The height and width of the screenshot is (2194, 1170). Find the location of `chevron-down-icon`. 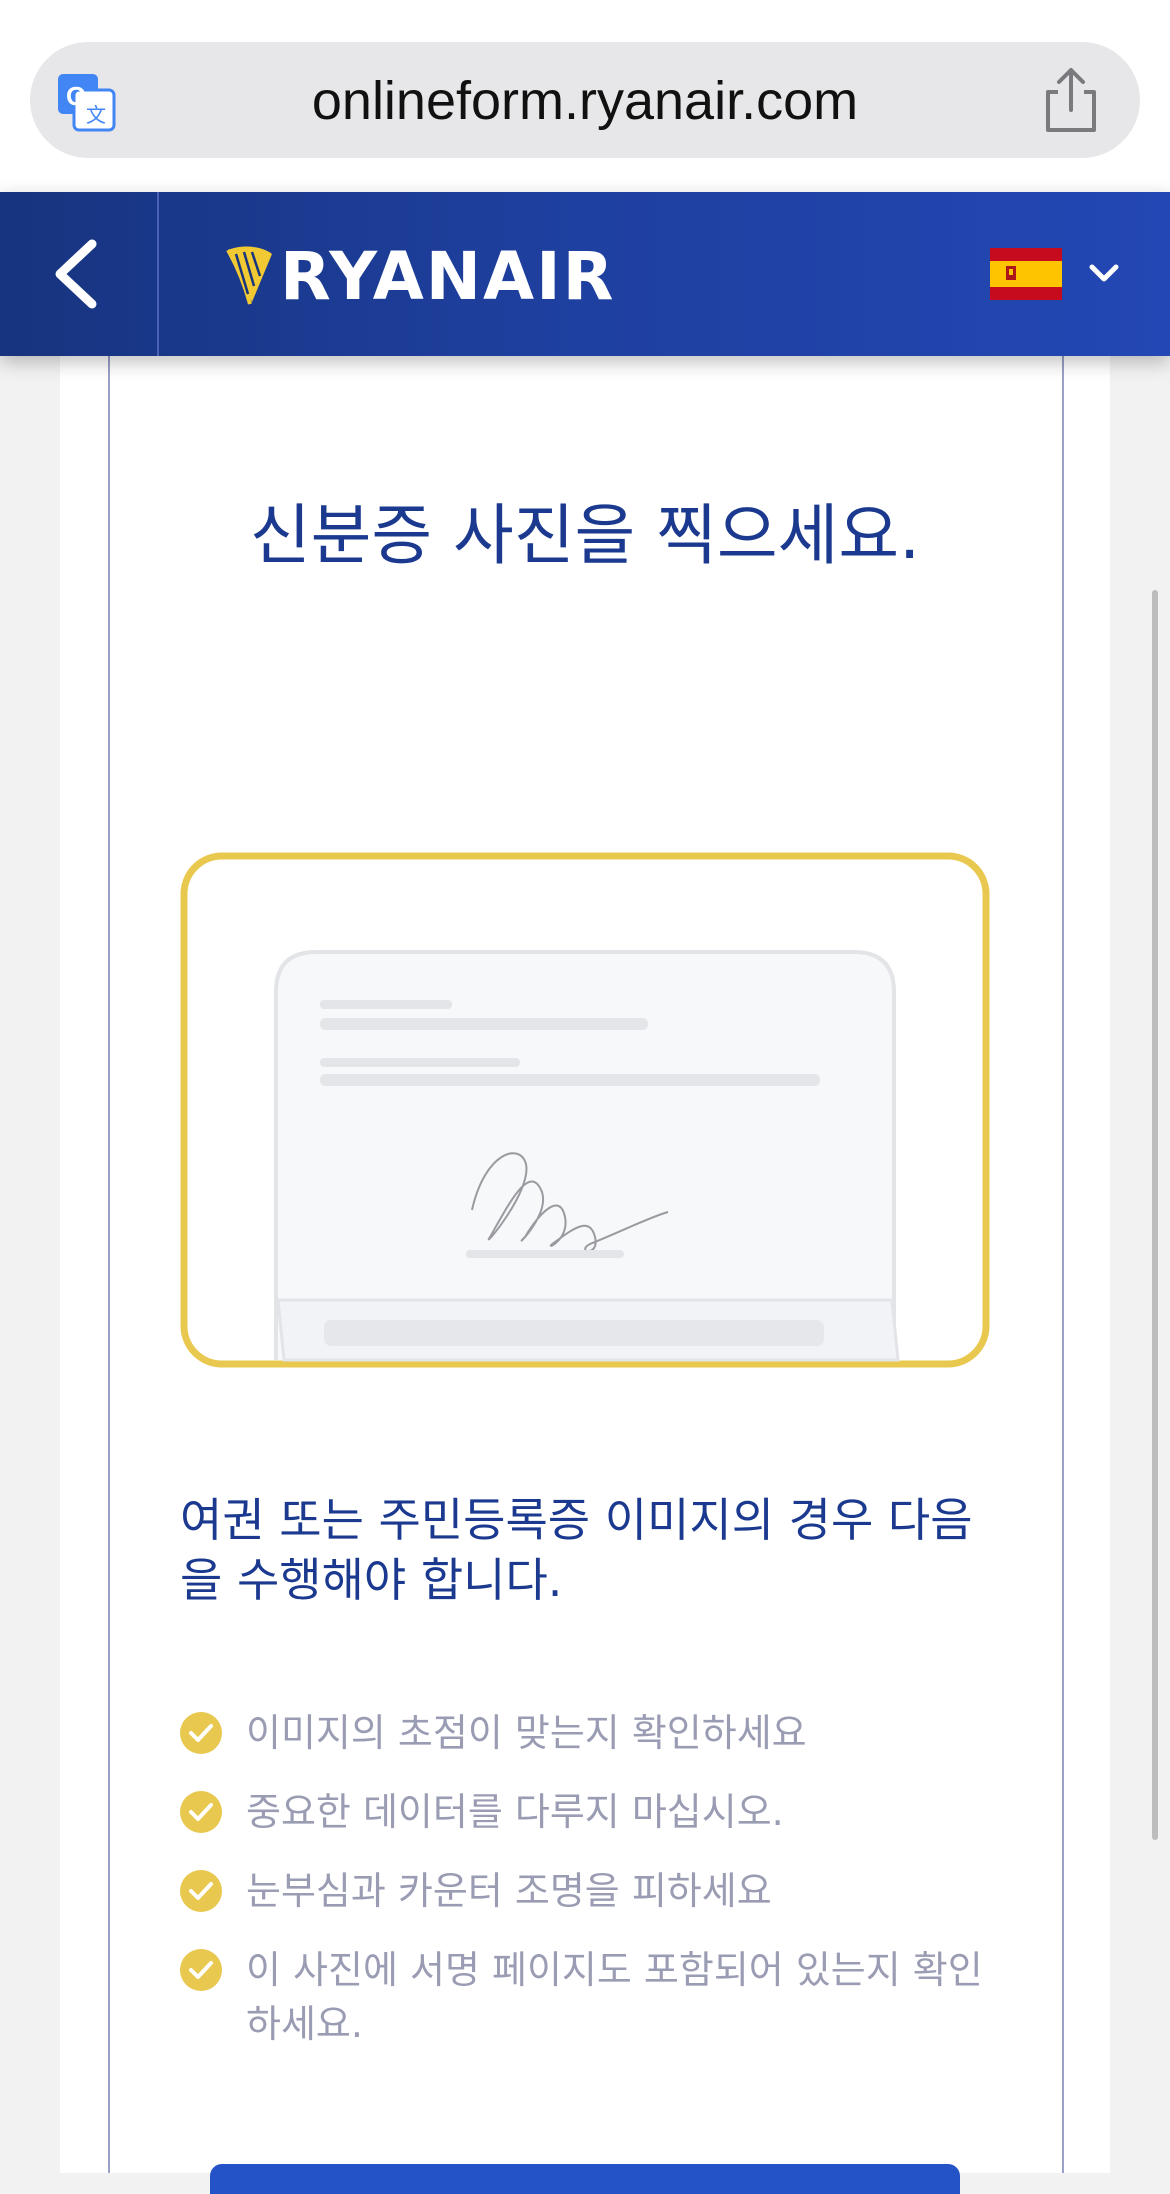

chevron-down-icon is located at coordinates (1104, 273).